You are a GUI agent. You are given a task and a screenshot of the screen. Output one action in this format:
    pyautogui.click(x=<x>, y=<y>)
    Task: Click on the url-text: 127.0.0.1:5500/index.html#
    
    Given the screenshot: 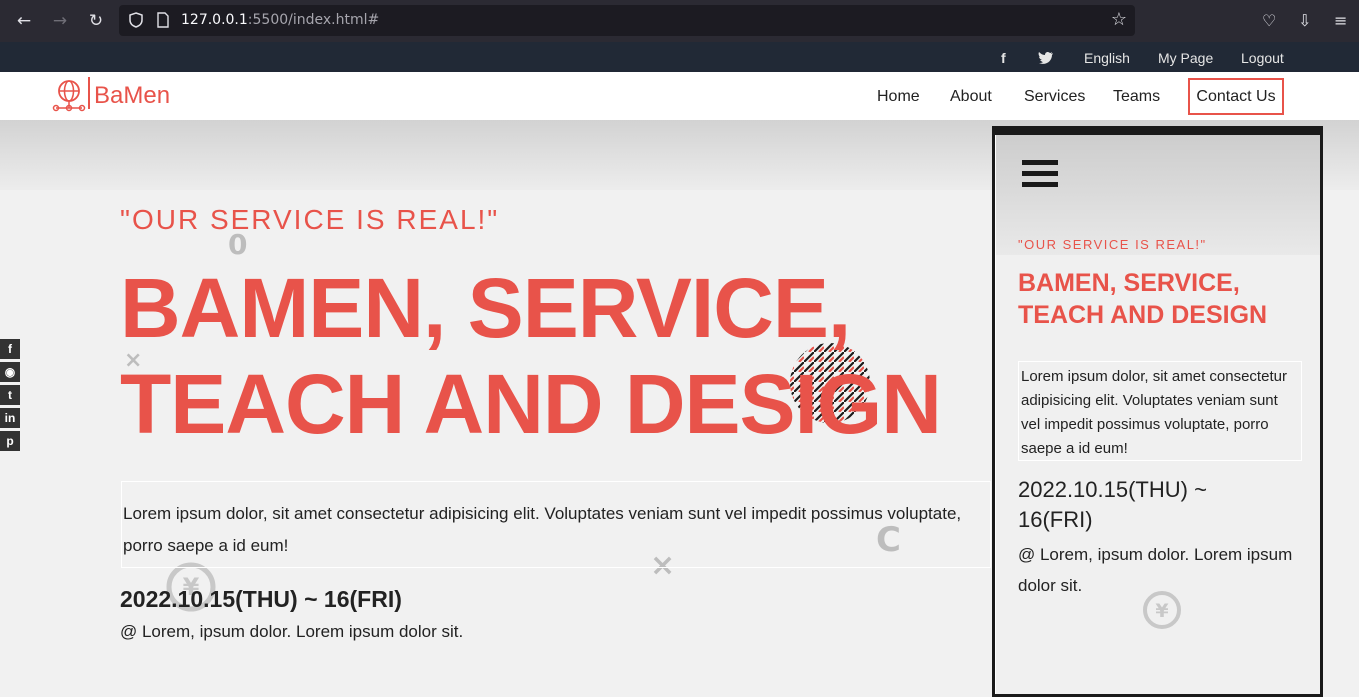 What is the action you would take?
    pyautogui.click(x=280, y=20)
    